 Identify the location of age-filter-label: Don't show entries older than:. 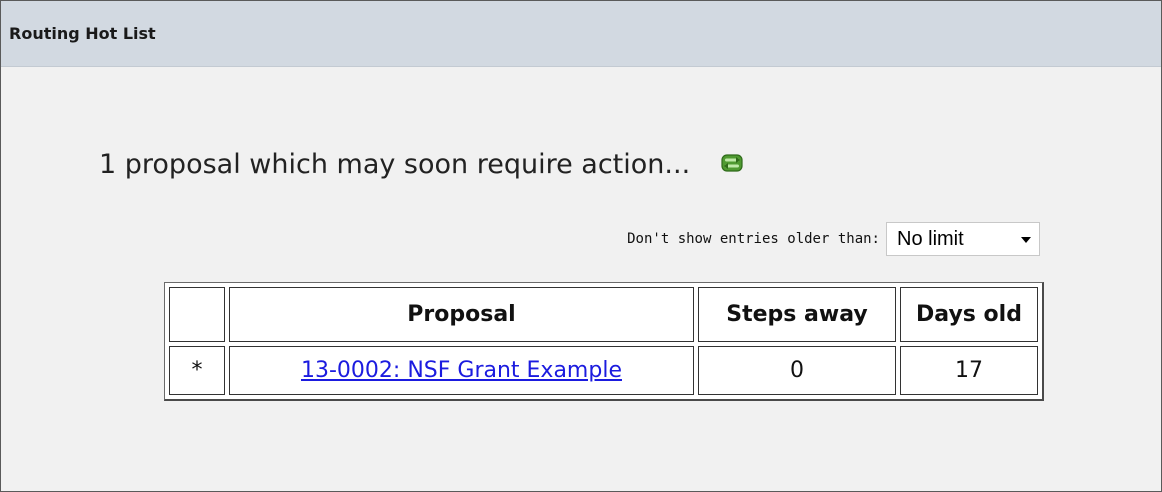
(753, 239).